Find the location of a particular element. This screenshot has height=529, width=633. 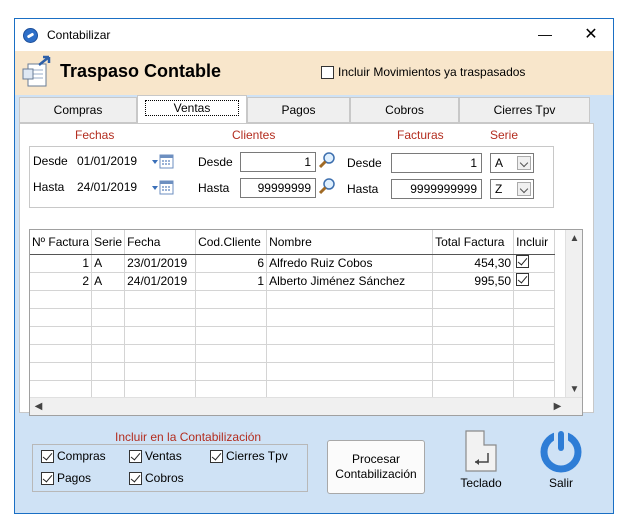

cell-fecha: 24/01/2019 is located at coordinates (160, 281).